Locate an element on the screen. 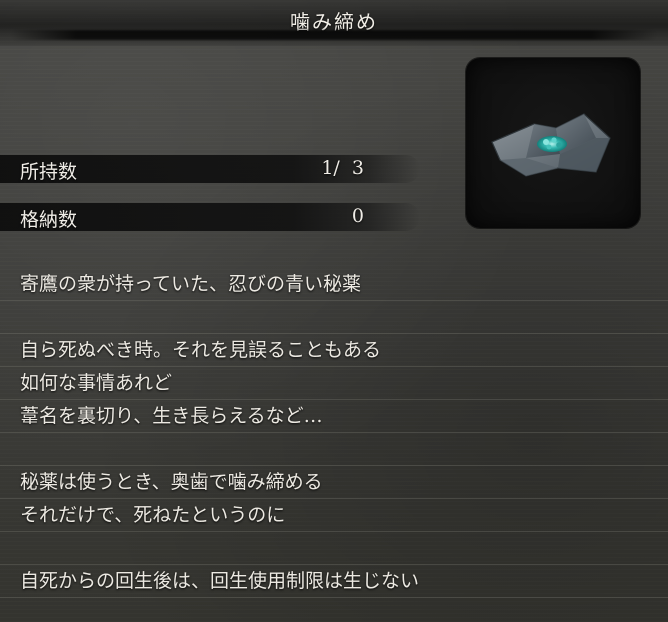 This screenshot has height=622, width=668. description-line: 自死からの回生後は、回生使用制限は生じない is located at coordinates (334, 581).